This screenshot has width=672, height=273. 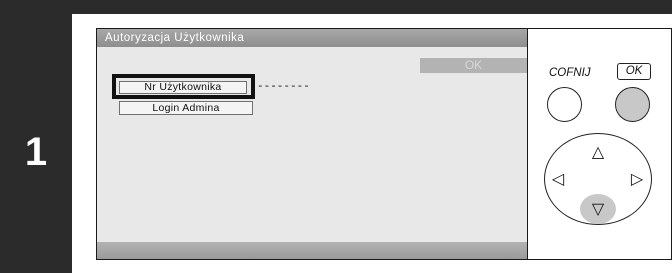 I want to click on arrow-right-icon: ▷, so click(x=637, y=180).